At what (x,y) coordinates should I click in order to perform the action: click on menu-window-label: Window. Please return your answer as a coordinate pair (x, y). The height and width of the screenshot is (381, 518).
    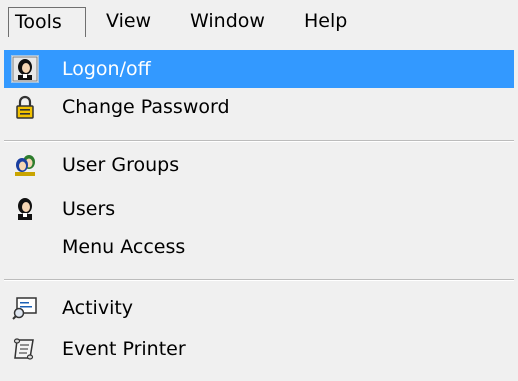
    Looking at the image, I should click on (227, 21).